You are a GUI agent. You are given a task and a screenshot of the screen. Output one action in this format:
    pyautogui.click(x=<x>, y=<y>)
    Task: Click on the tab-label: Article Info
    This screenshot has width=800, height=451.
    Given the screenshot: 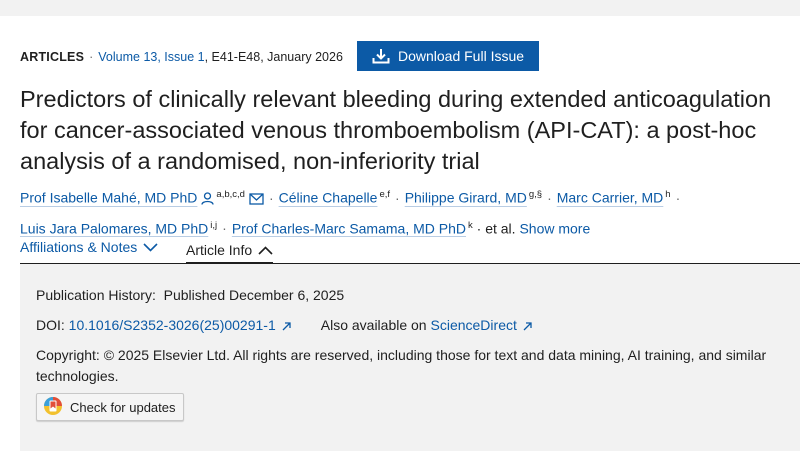 What is the action you would take?
    pyautogui.click(x=219, y=249)
    